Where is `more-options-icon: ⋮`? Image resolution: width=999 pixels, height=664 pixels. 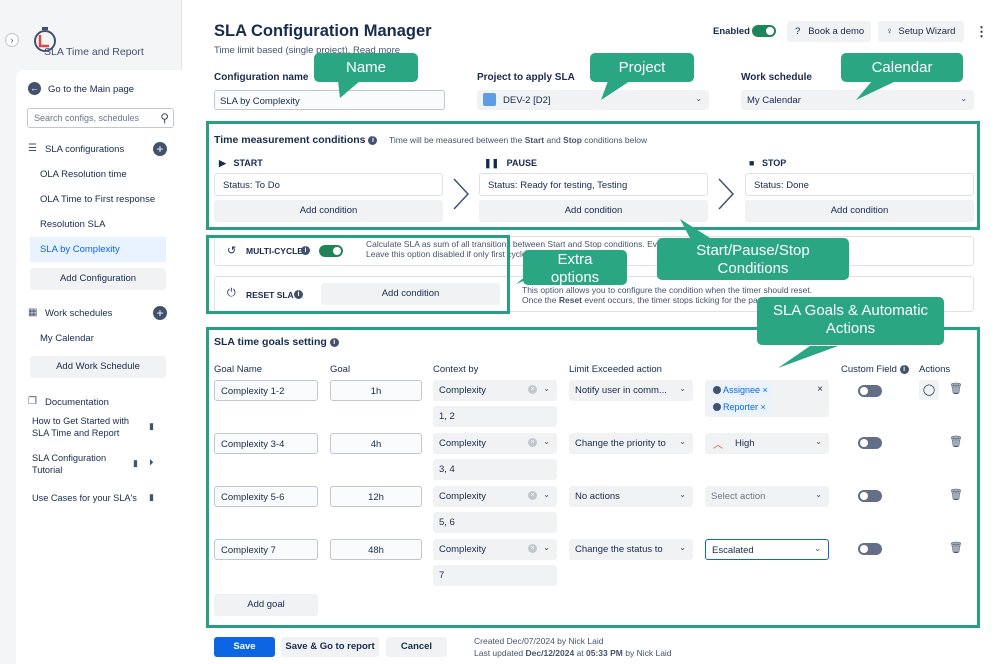
more-options-icon: ⋮ is located at coordinates (981, 32).